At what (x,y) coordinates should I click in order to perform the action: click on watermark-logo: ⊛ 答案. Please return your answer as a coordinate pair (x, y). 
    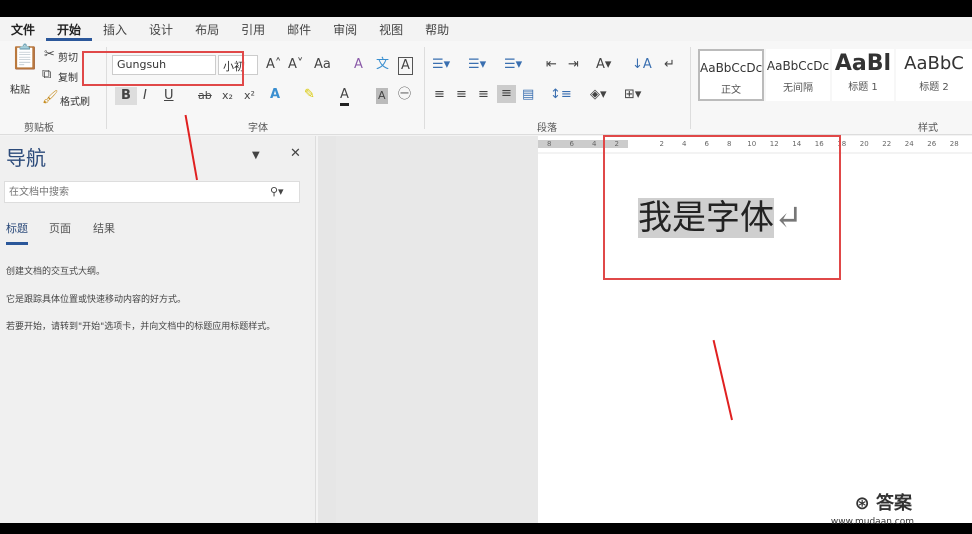
    Looking at the image, I should click on (883, 503).